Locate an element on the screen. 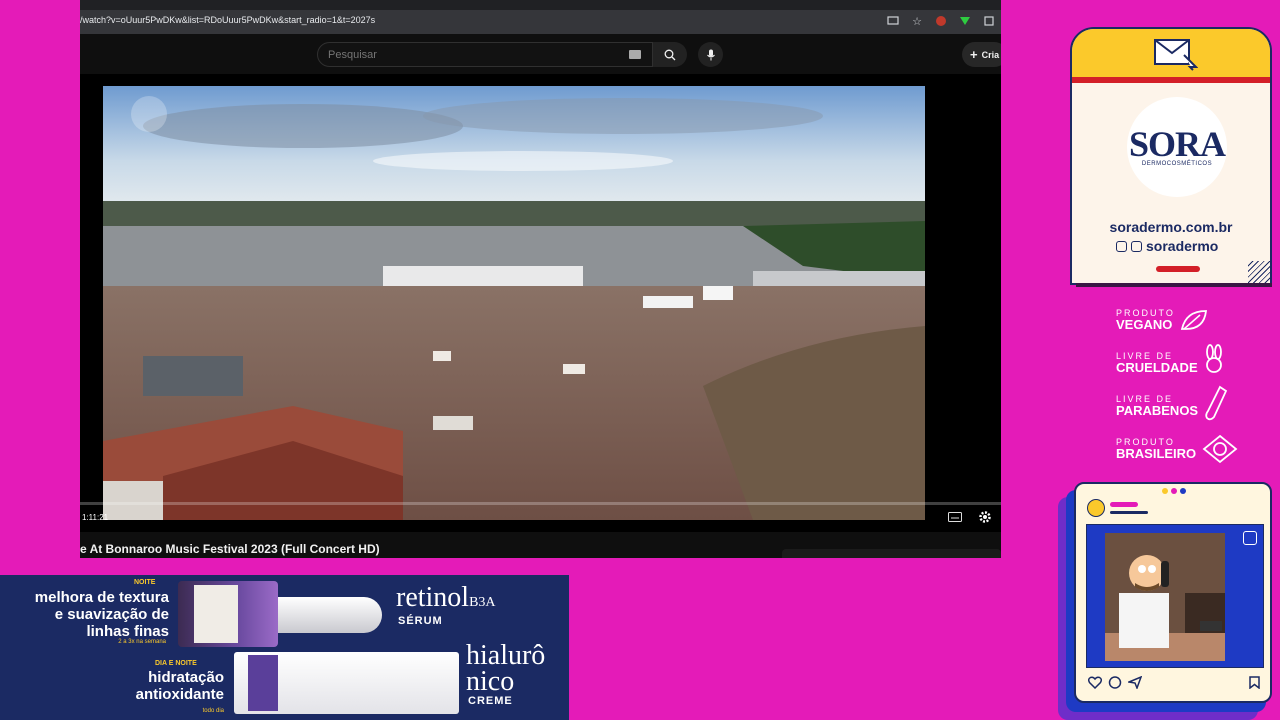 This screenshot has height=720, width=1280. sora-logo: SORA DERMOCOSMÉTICOS is located at coordinates (1177, 147).